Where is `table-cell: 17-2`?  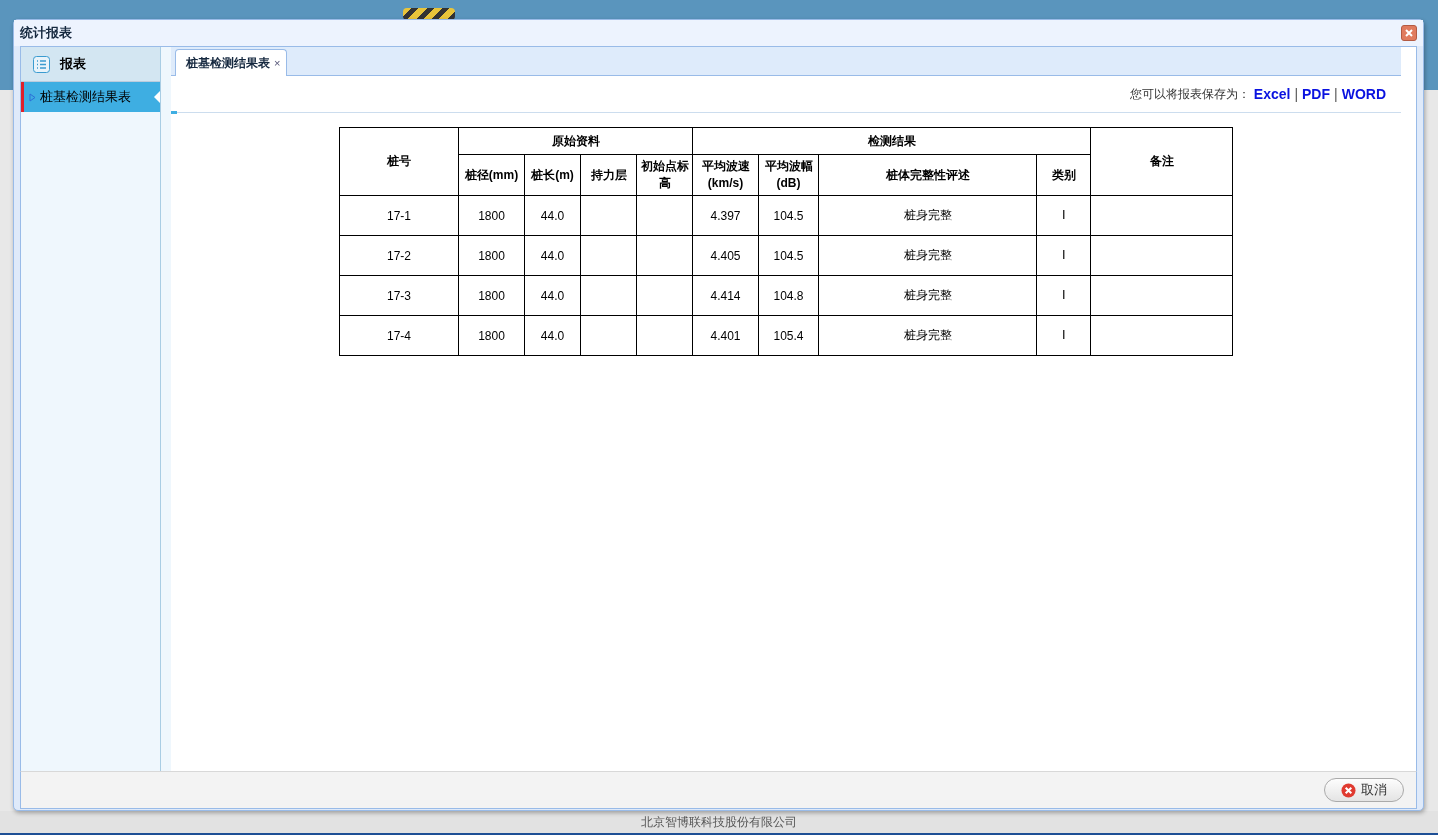
table-cell: 17-2 is located at coordinates (399, 255).